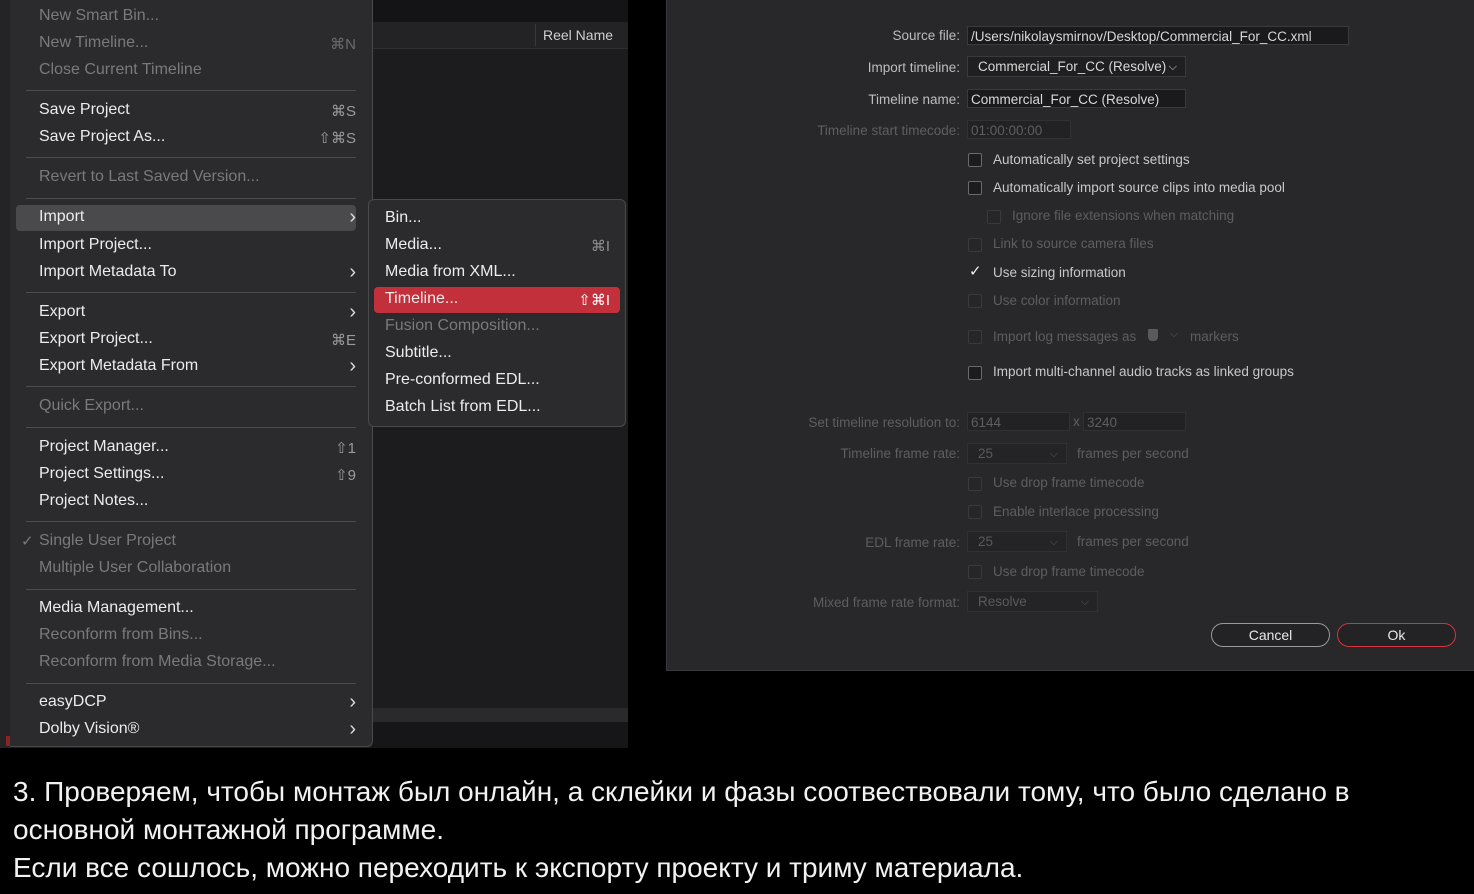 The width and height of the screenshot is (1474, 894). What do you see at coordinates (186, 475) in the screenshot?
I see `menu-item-project-settings: Project Settings... ⇧9` at bounding box center [186, 475].